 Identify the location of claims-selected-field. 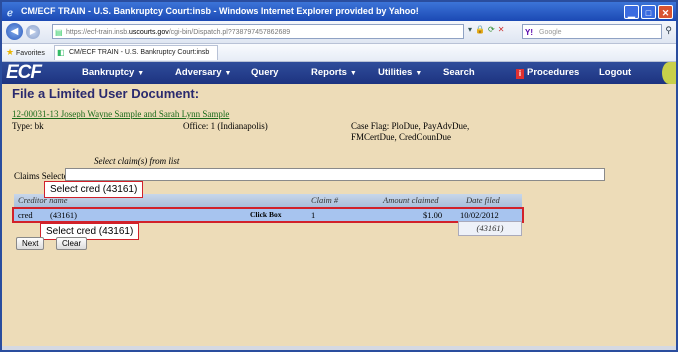
(335, 174).